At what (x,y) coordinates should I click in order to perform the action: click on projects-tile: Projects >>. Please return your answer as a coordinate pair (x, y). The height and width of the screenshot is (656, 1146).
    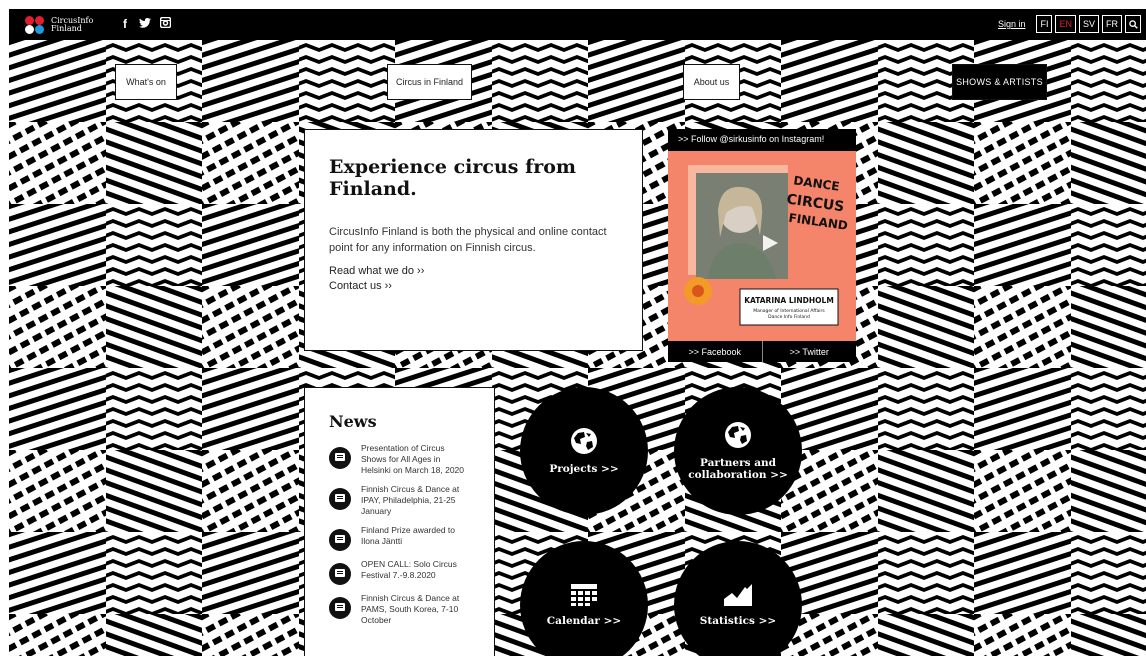
    Looking at the image, I should click on (584, 451).